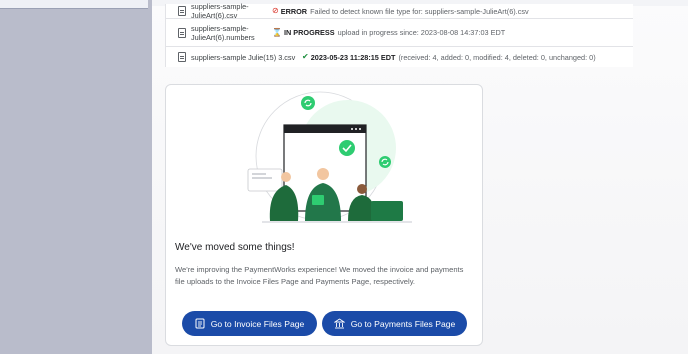  What do you see at coordinates (231, 11) in the screenshot?
I see `file-name: suppliers-sample-JulieArt(6).csv` at bounding box center [231, 11].